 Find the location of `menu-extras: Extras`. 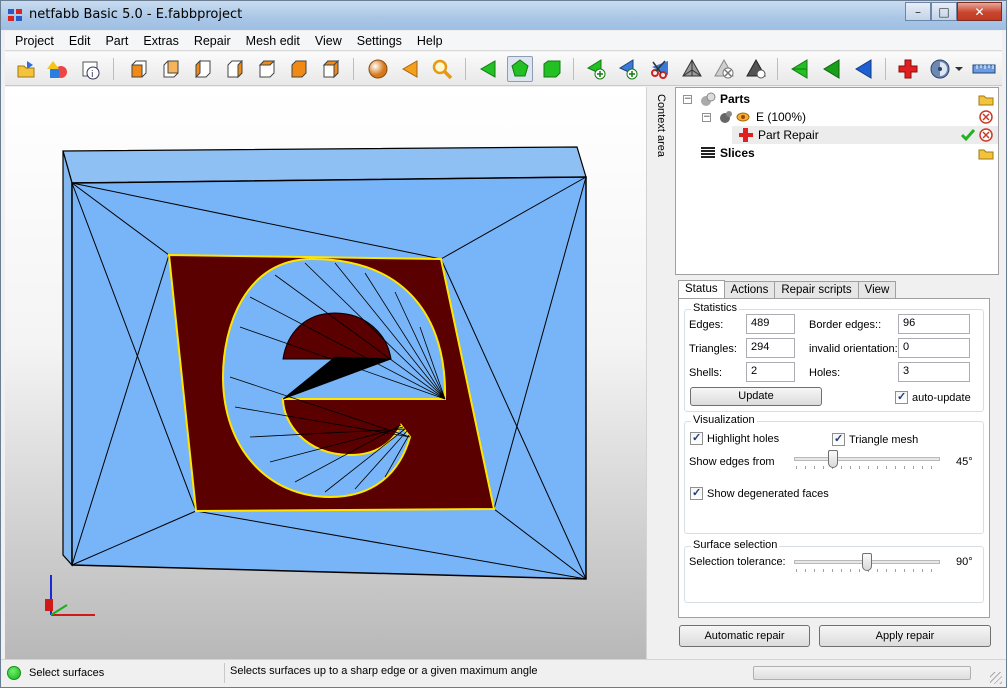

menu-extras: Extras is located at coordinates (158, 41).